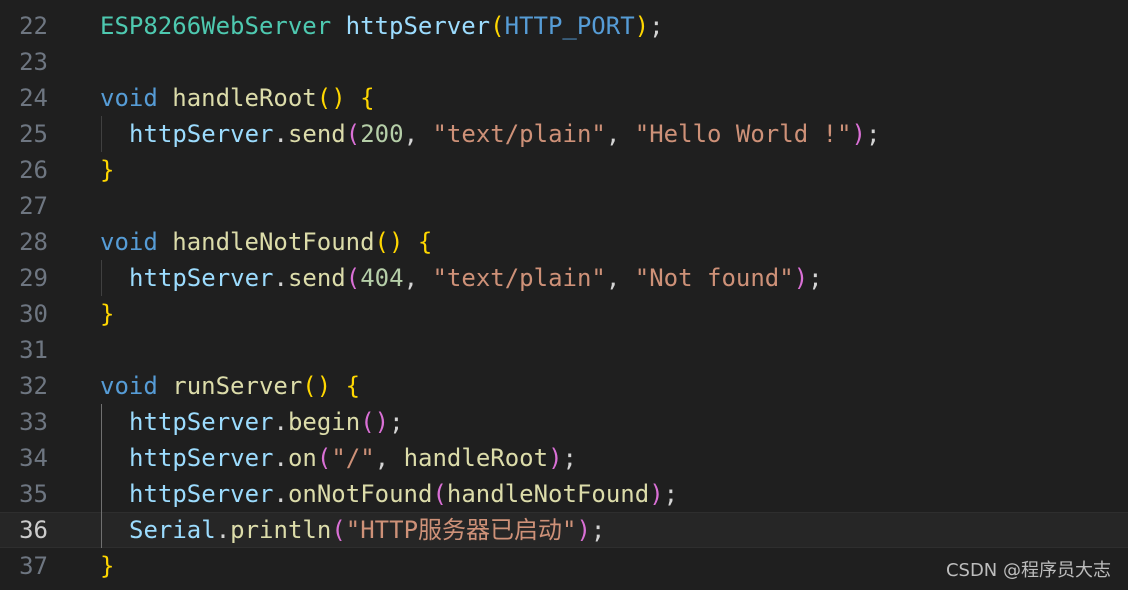 This screenshot has width=1128, height=590. I want to click on code-line: 32 void runServer() {, so click(564, 386).